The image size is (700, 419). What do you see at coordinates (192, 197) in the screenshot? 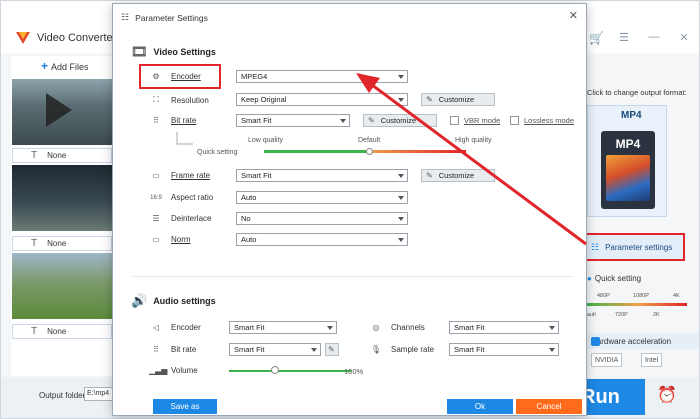
I see `aspect-ratio-label-text: Aspect ratio` at bounding box center [192, 197].